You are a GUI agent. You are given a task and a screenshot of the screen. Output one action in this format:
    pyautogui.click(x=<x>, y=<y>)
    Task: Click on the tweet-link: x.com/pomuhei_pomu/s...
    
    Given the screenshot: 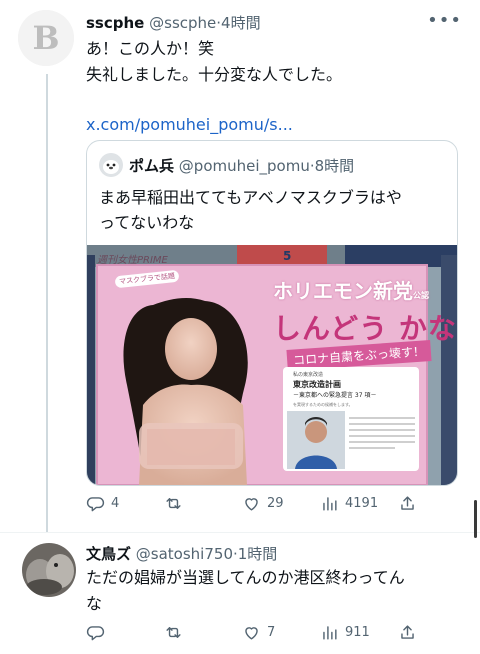 What is the action you would take?
    pyautogui.click(x=276, y=125)
    